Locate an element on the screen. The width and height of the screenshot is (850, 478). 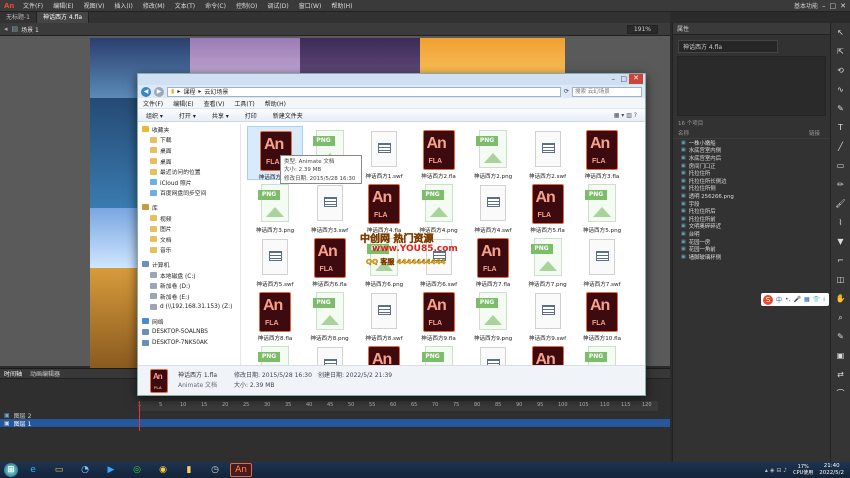
layer-name: 图层 1 is located at coordinates (23, 423).